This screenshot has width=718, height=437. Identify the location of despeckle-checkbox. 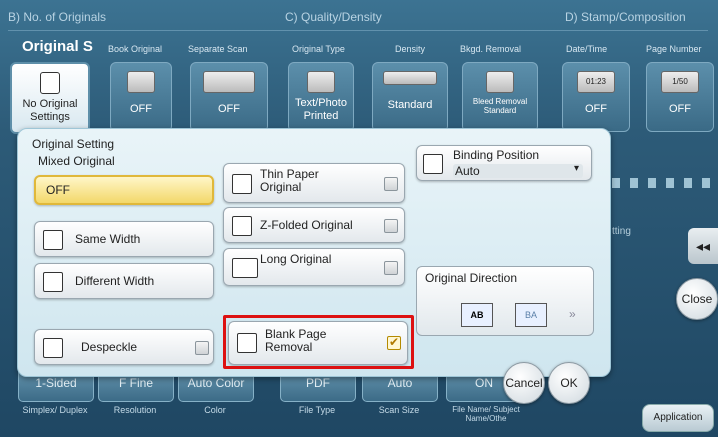
(202, 348).